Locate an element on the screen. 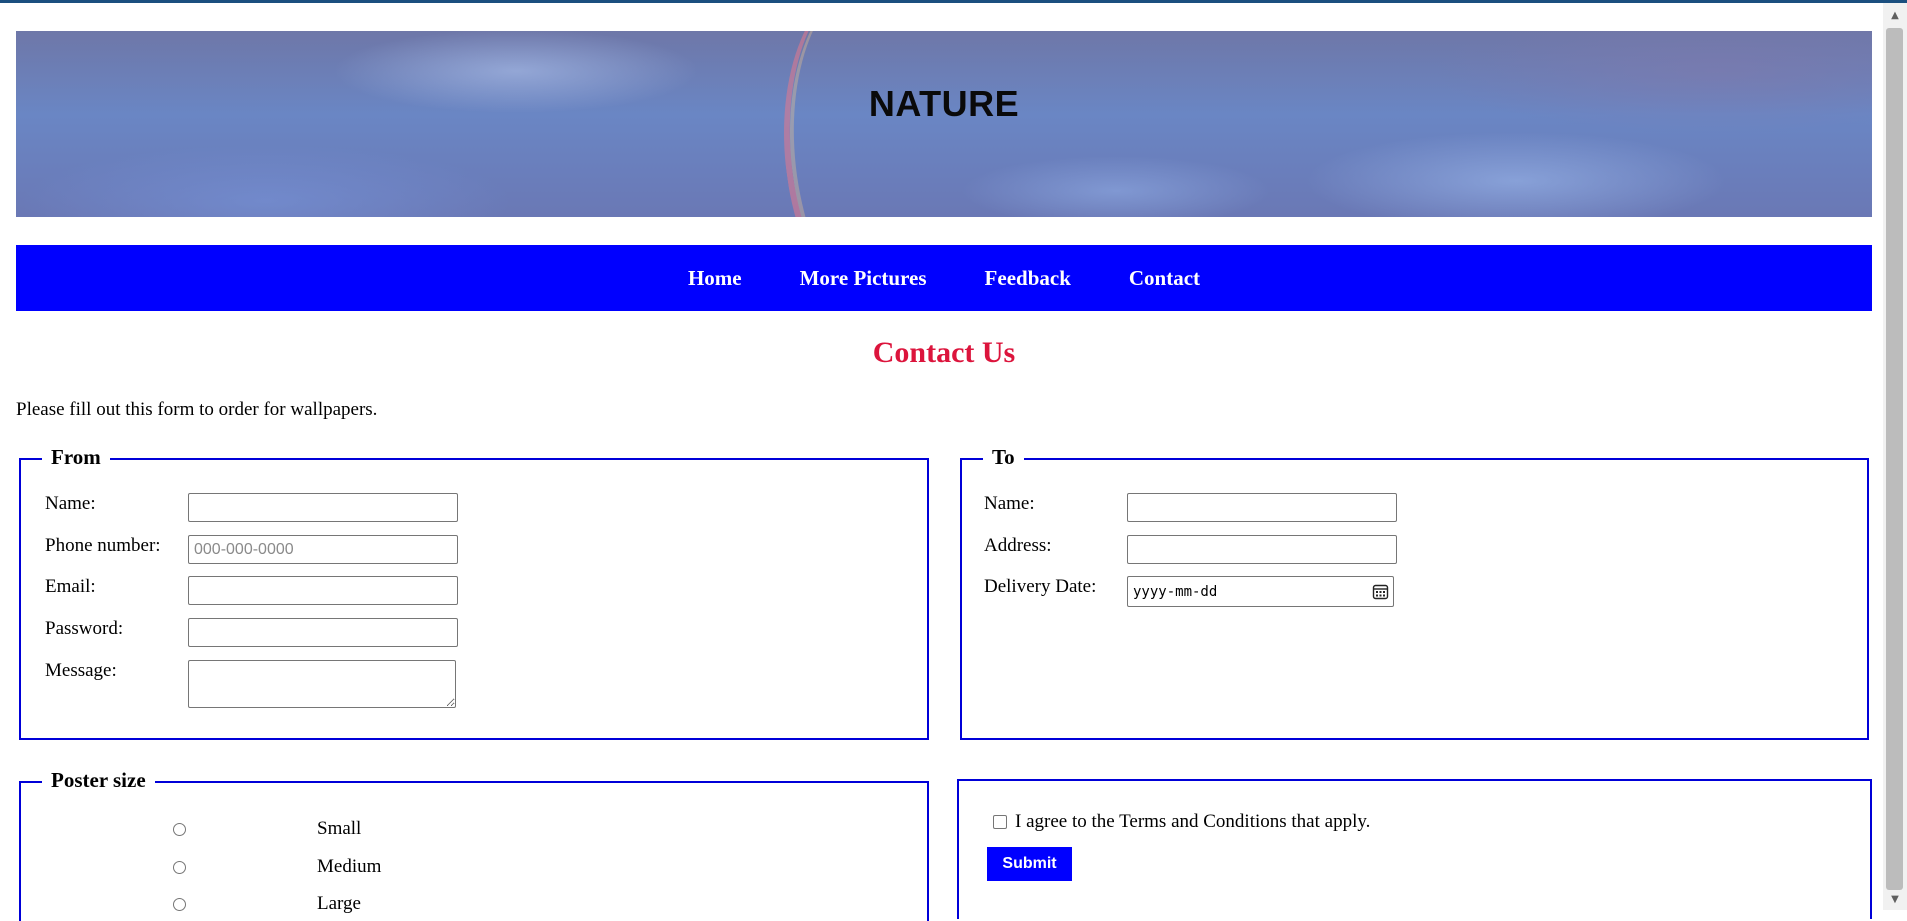 The height and width of the screenshot is (921, 1907). terms-checkbox is located at coordinates (1000, 822).